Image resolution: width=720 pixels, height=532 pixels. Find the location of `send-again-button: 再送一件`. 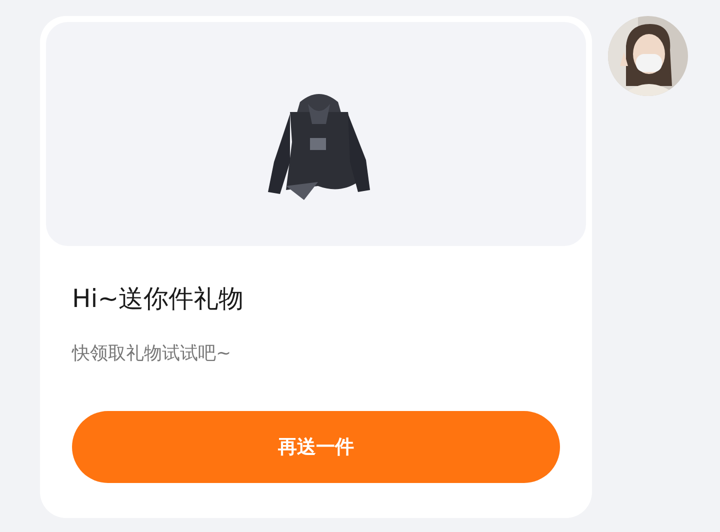

send-again-button: 再送一件 is located at coordinates (316, 447).